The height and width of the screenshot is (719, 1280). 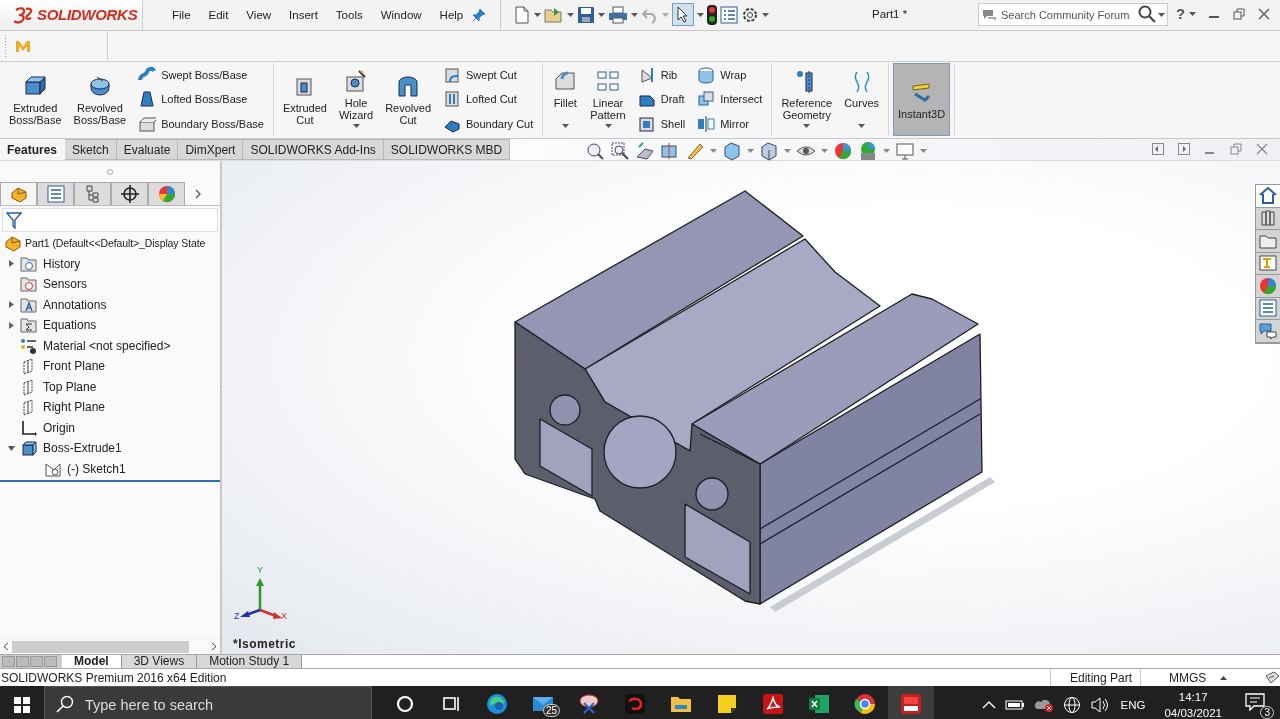 What do you see at coordinates (1014, 704) in the screenshot?
I see `battery-icon` at bounding box center [1014, 704].